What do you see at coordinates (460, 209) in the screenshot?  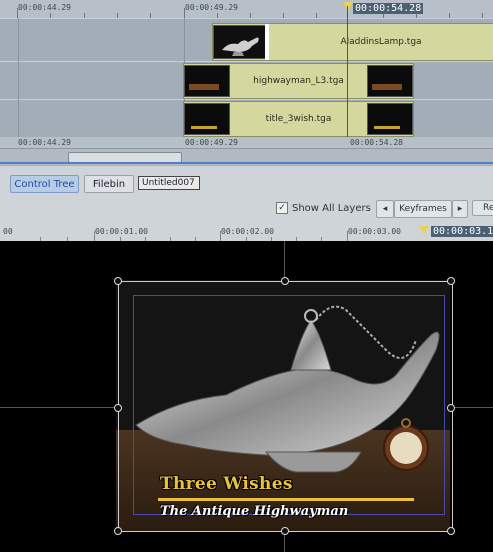 I see `next-keyframe-button: ▸` at bounding box center [460, 209].